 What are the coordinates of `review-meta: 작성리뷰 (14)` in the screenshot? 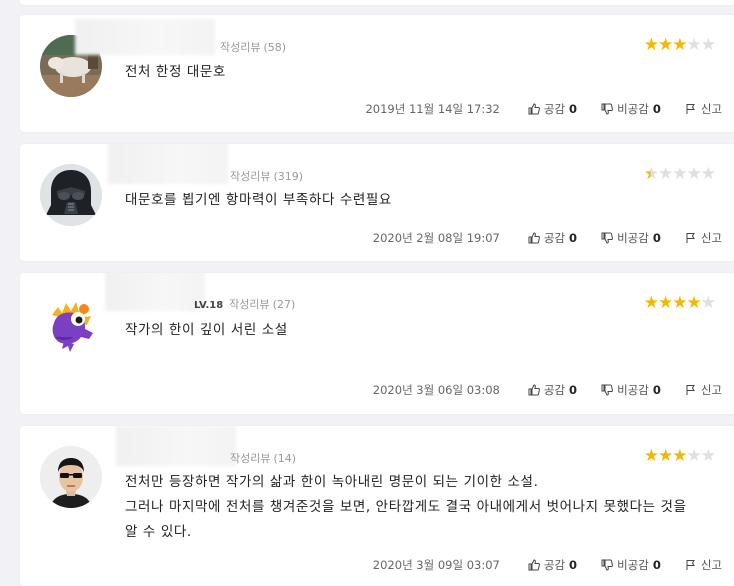 It's located at (263, 458).